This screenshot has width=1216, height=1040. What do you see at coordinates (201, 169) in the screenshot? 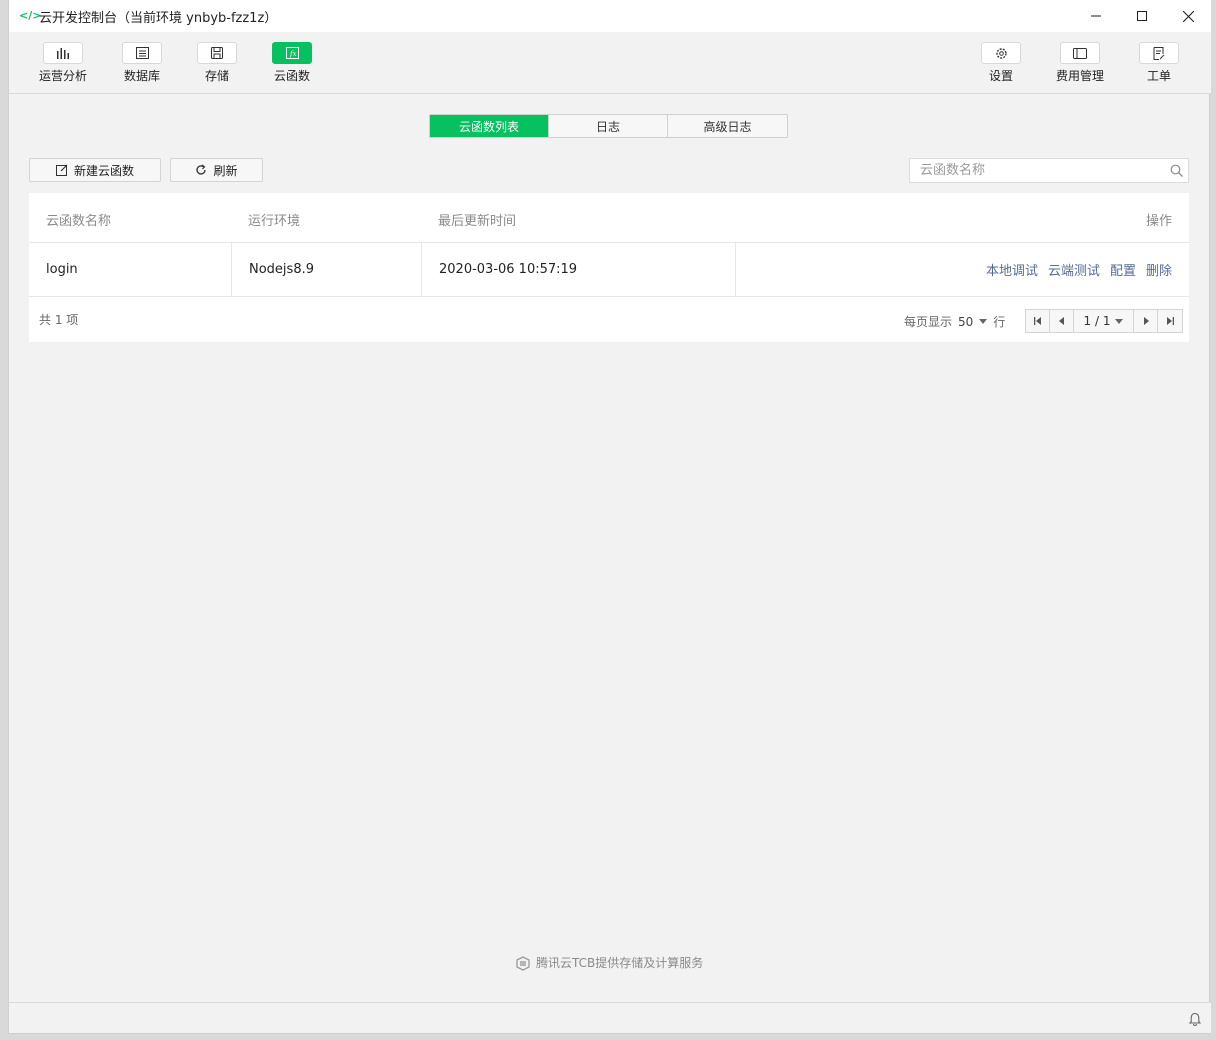
I see `refresh-icon` at bounding box center [201, 169].